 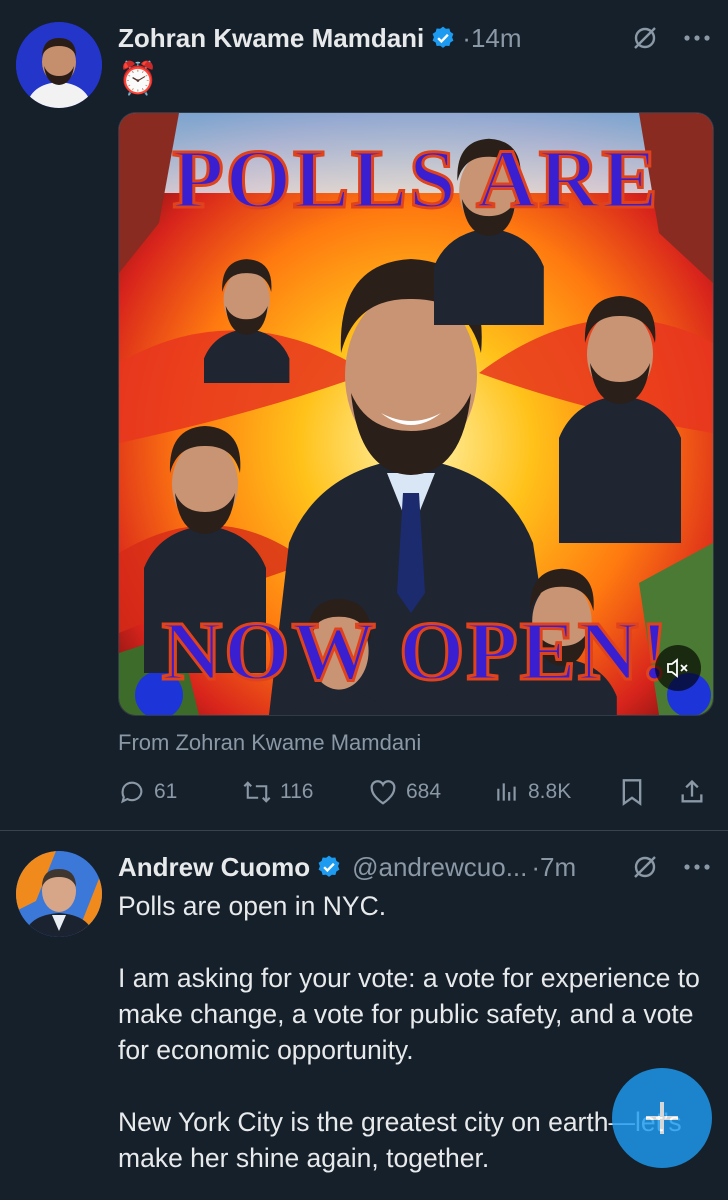 What do you see at coordinates (257, 792) in the screenshot?
I see `repost-icon` at bounding box center [257, 792].